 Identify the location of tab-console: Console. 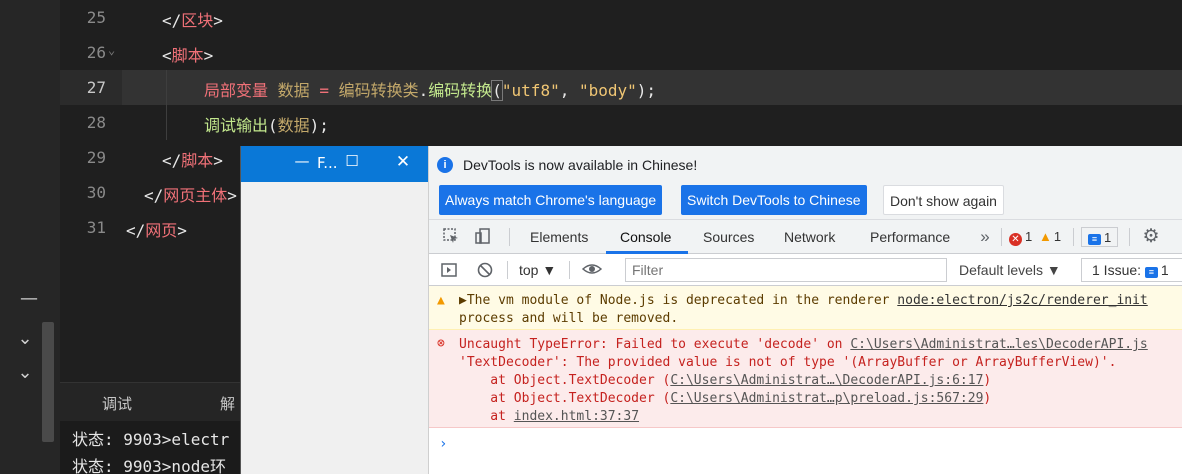
(645, 237).